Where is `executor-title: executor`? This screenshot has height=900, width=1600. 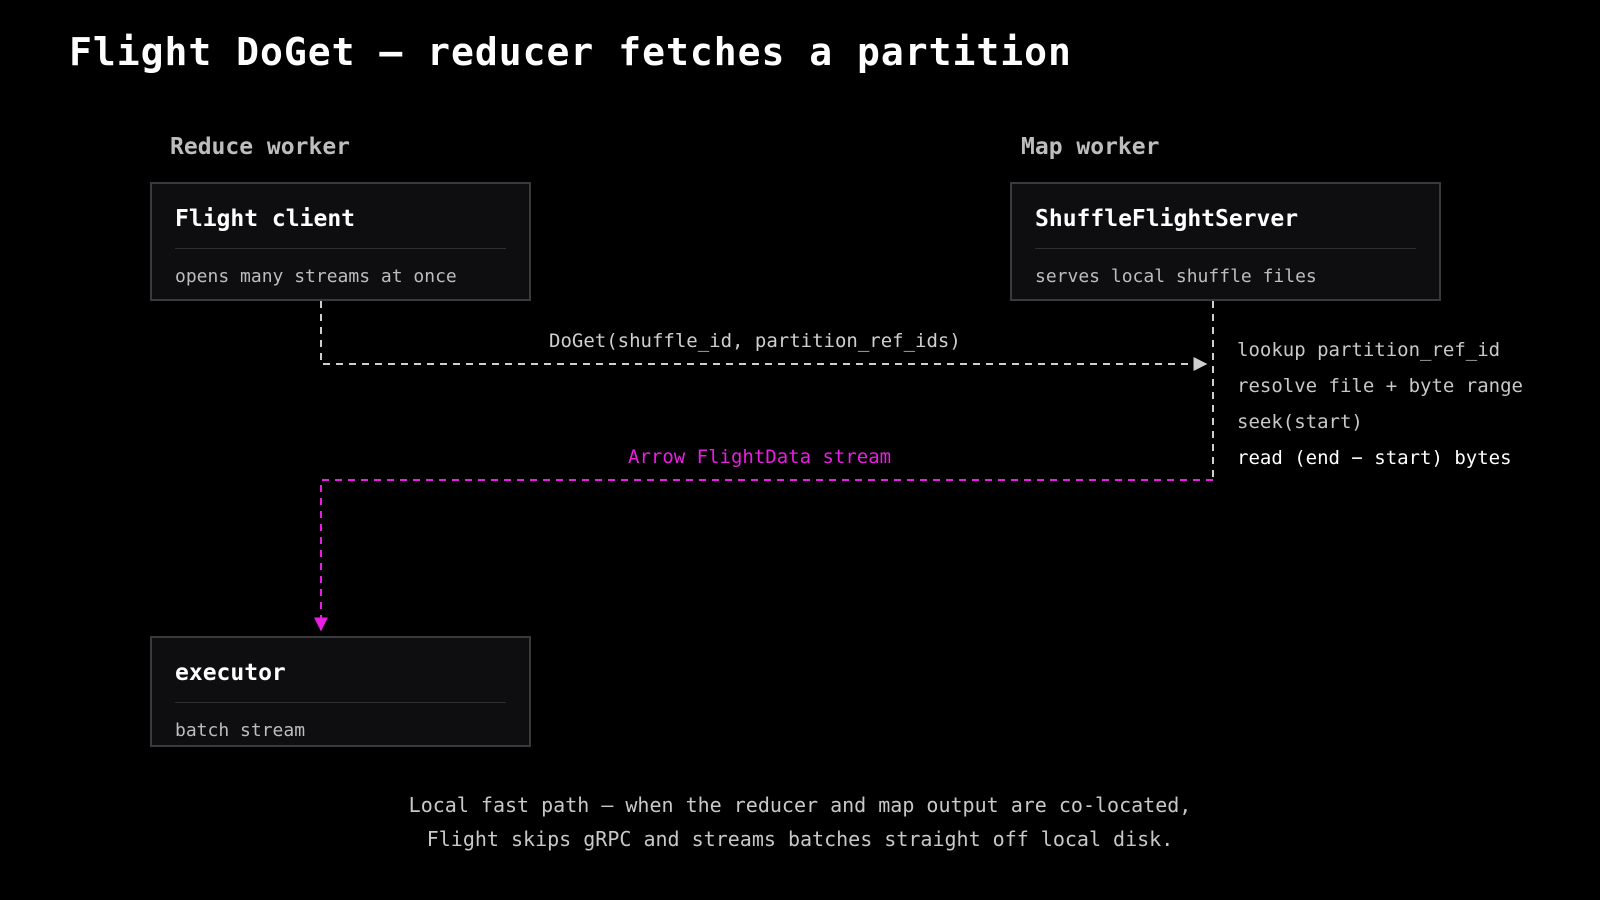
executor-title: executor is located at coordinates (230, 673).